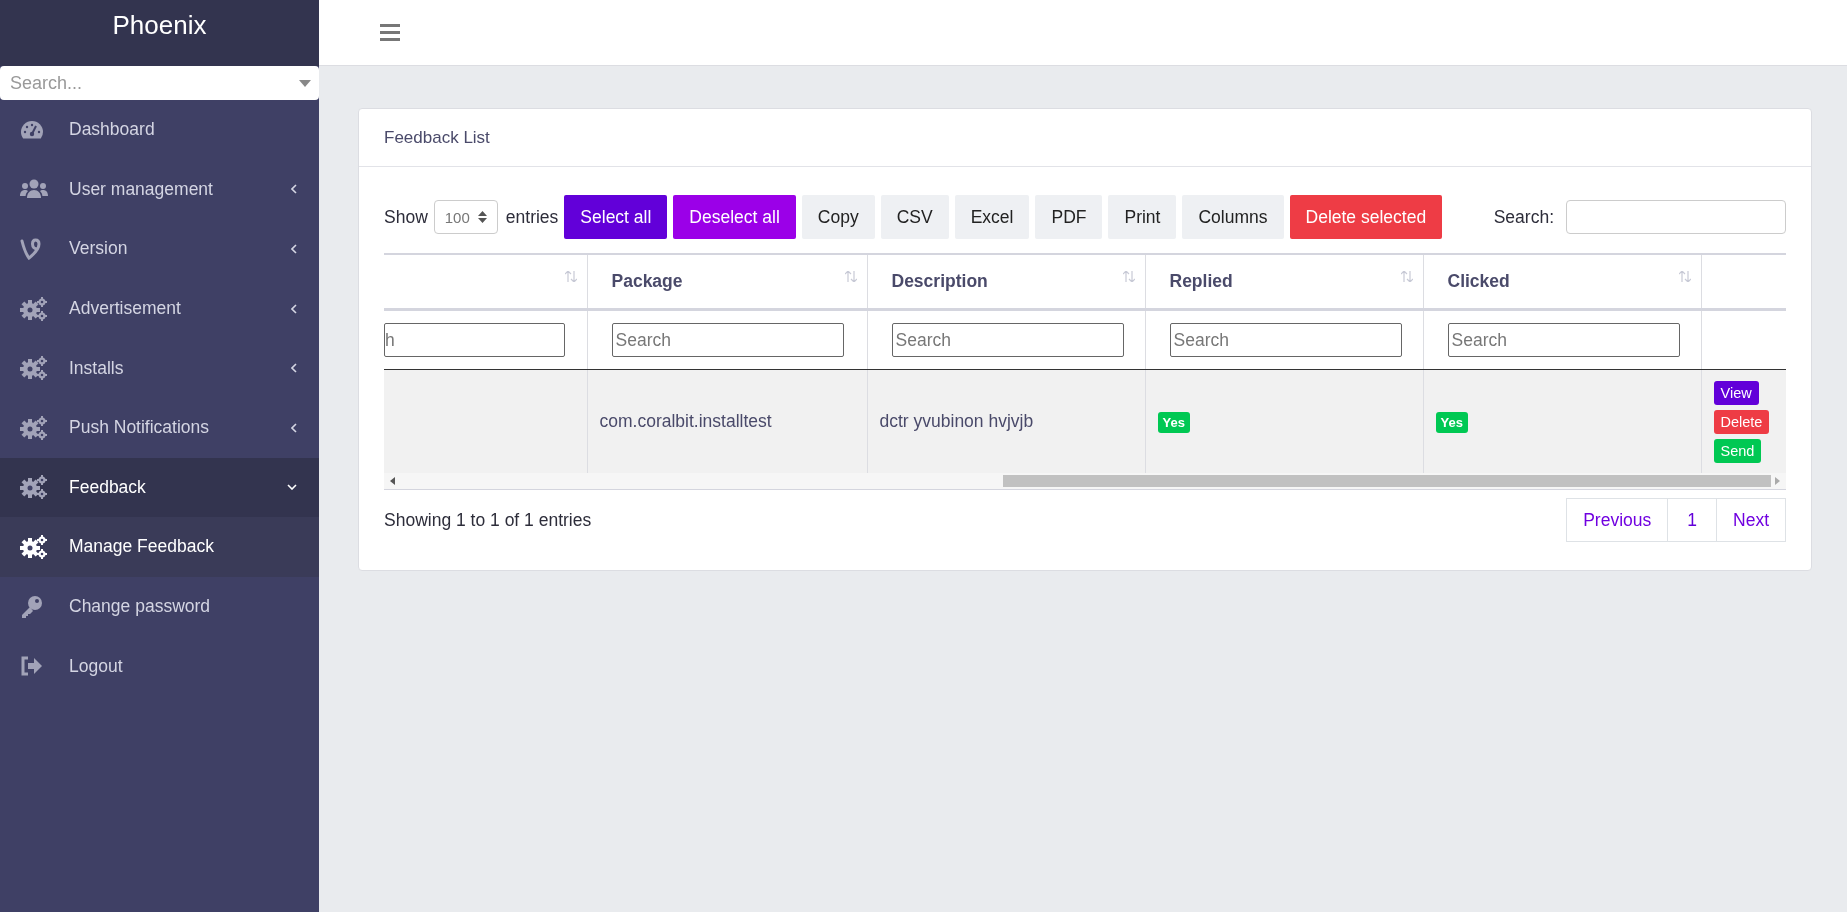 Image resolution: width=1847 pixels, height=912 pixels. Describe the element at coordinates (437, 137) in the screenshot. I see `card-title: Feedback List` at that location.